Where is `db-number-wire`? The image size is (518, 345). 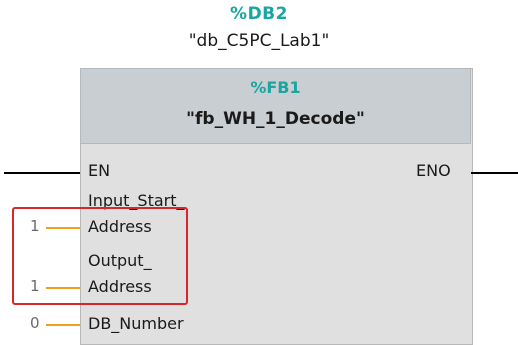 db-number-wire is located at coordinates (63, 325).